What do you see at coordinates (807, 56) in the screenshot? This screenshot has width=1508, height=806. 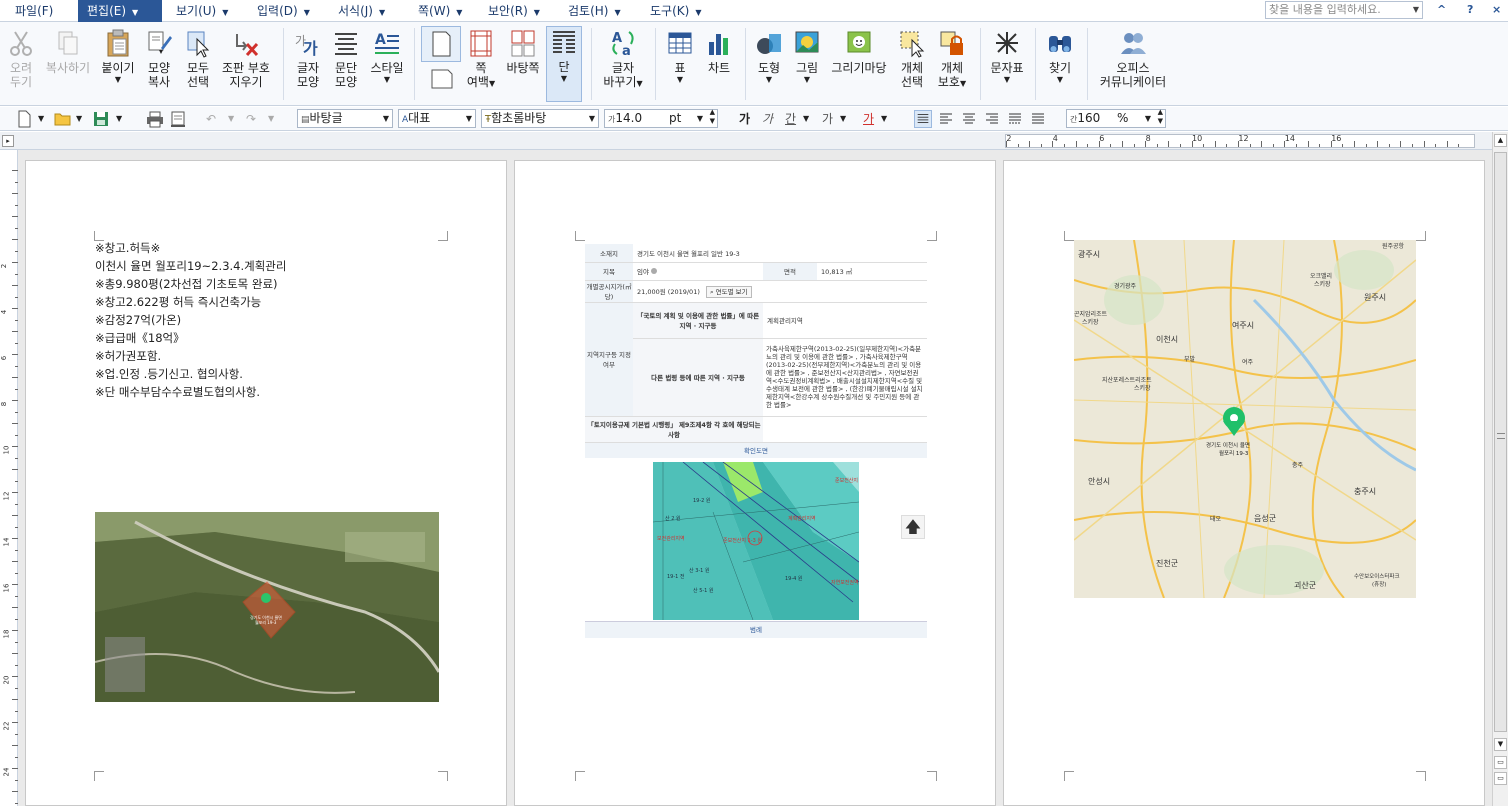 I see `picture-button: 그림 ▼` at bounding box center [807, 56].